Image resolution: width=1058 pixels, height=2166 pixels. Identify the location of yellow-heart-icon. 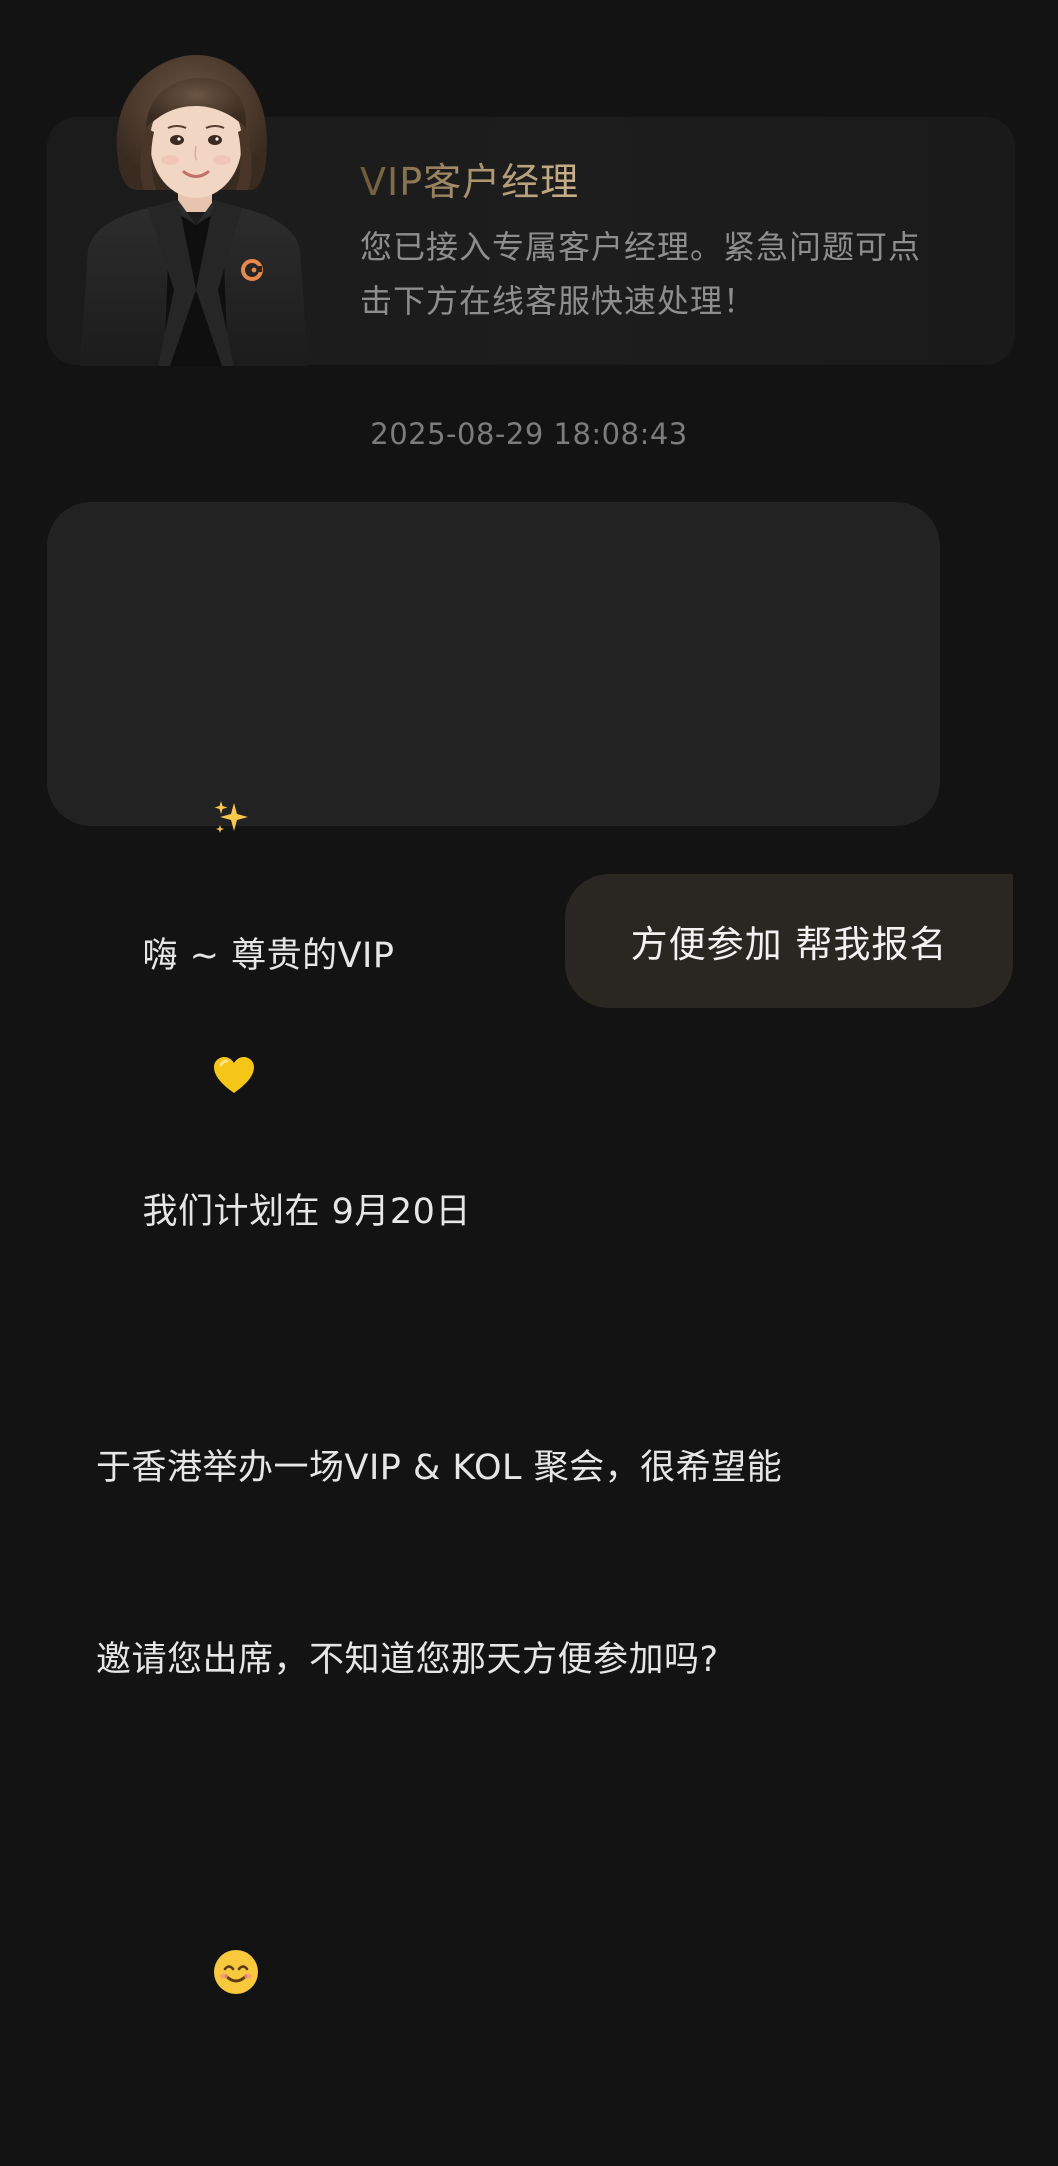
(200, 1084).